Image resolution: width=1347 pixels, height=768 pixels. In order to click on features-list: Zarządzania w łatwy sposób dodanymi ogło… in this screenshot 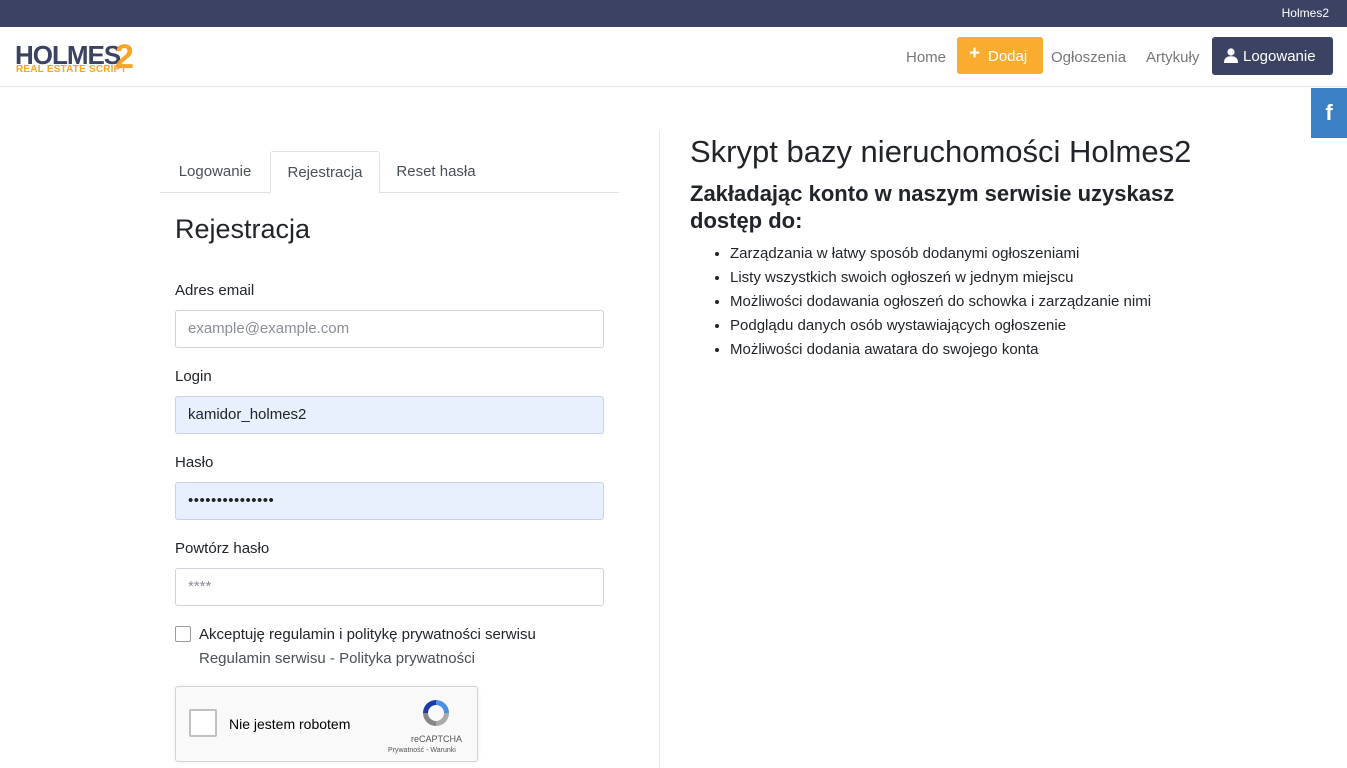, I will do `click(940, 303)`.